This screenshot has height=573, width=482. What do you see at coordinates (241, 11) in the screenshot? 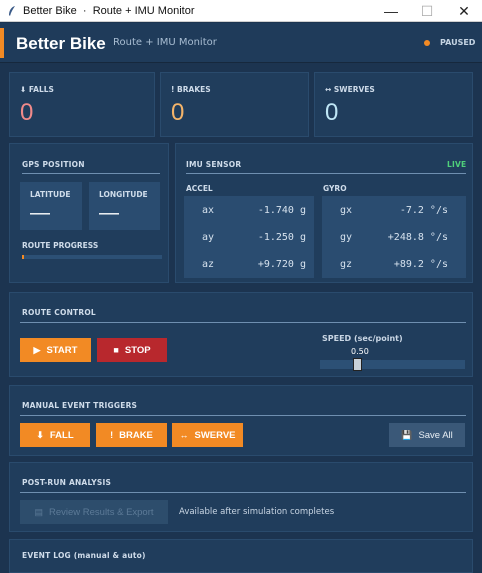
I see `window-titlebar: Better Bike · Route + IMU Monitor — ☐ ✕` at bounding box center [241, 11].